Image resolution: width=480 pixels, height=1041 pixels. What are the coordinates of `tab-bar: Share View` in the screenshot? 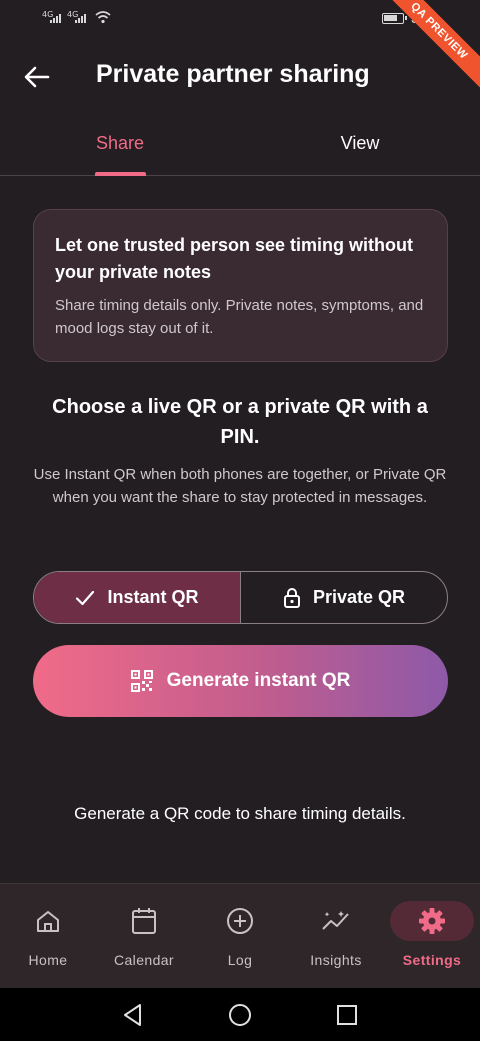 It's located at (240, 148).